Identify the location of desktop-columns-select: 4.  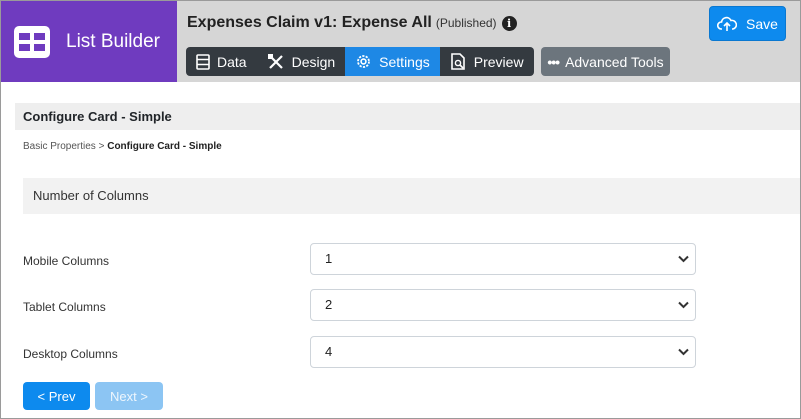
(503, 352).